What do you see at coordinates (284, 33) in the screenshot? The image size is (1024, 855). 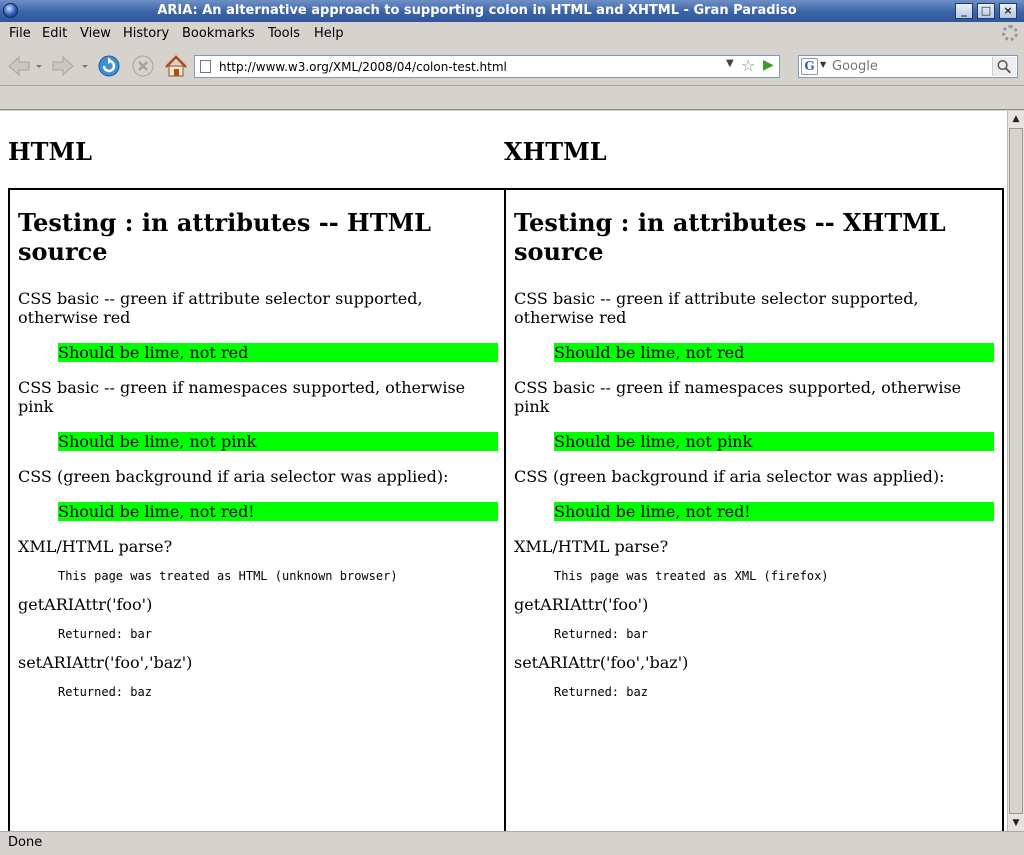 I see `menu-tools: Tools` at bounding box center [284, 33].